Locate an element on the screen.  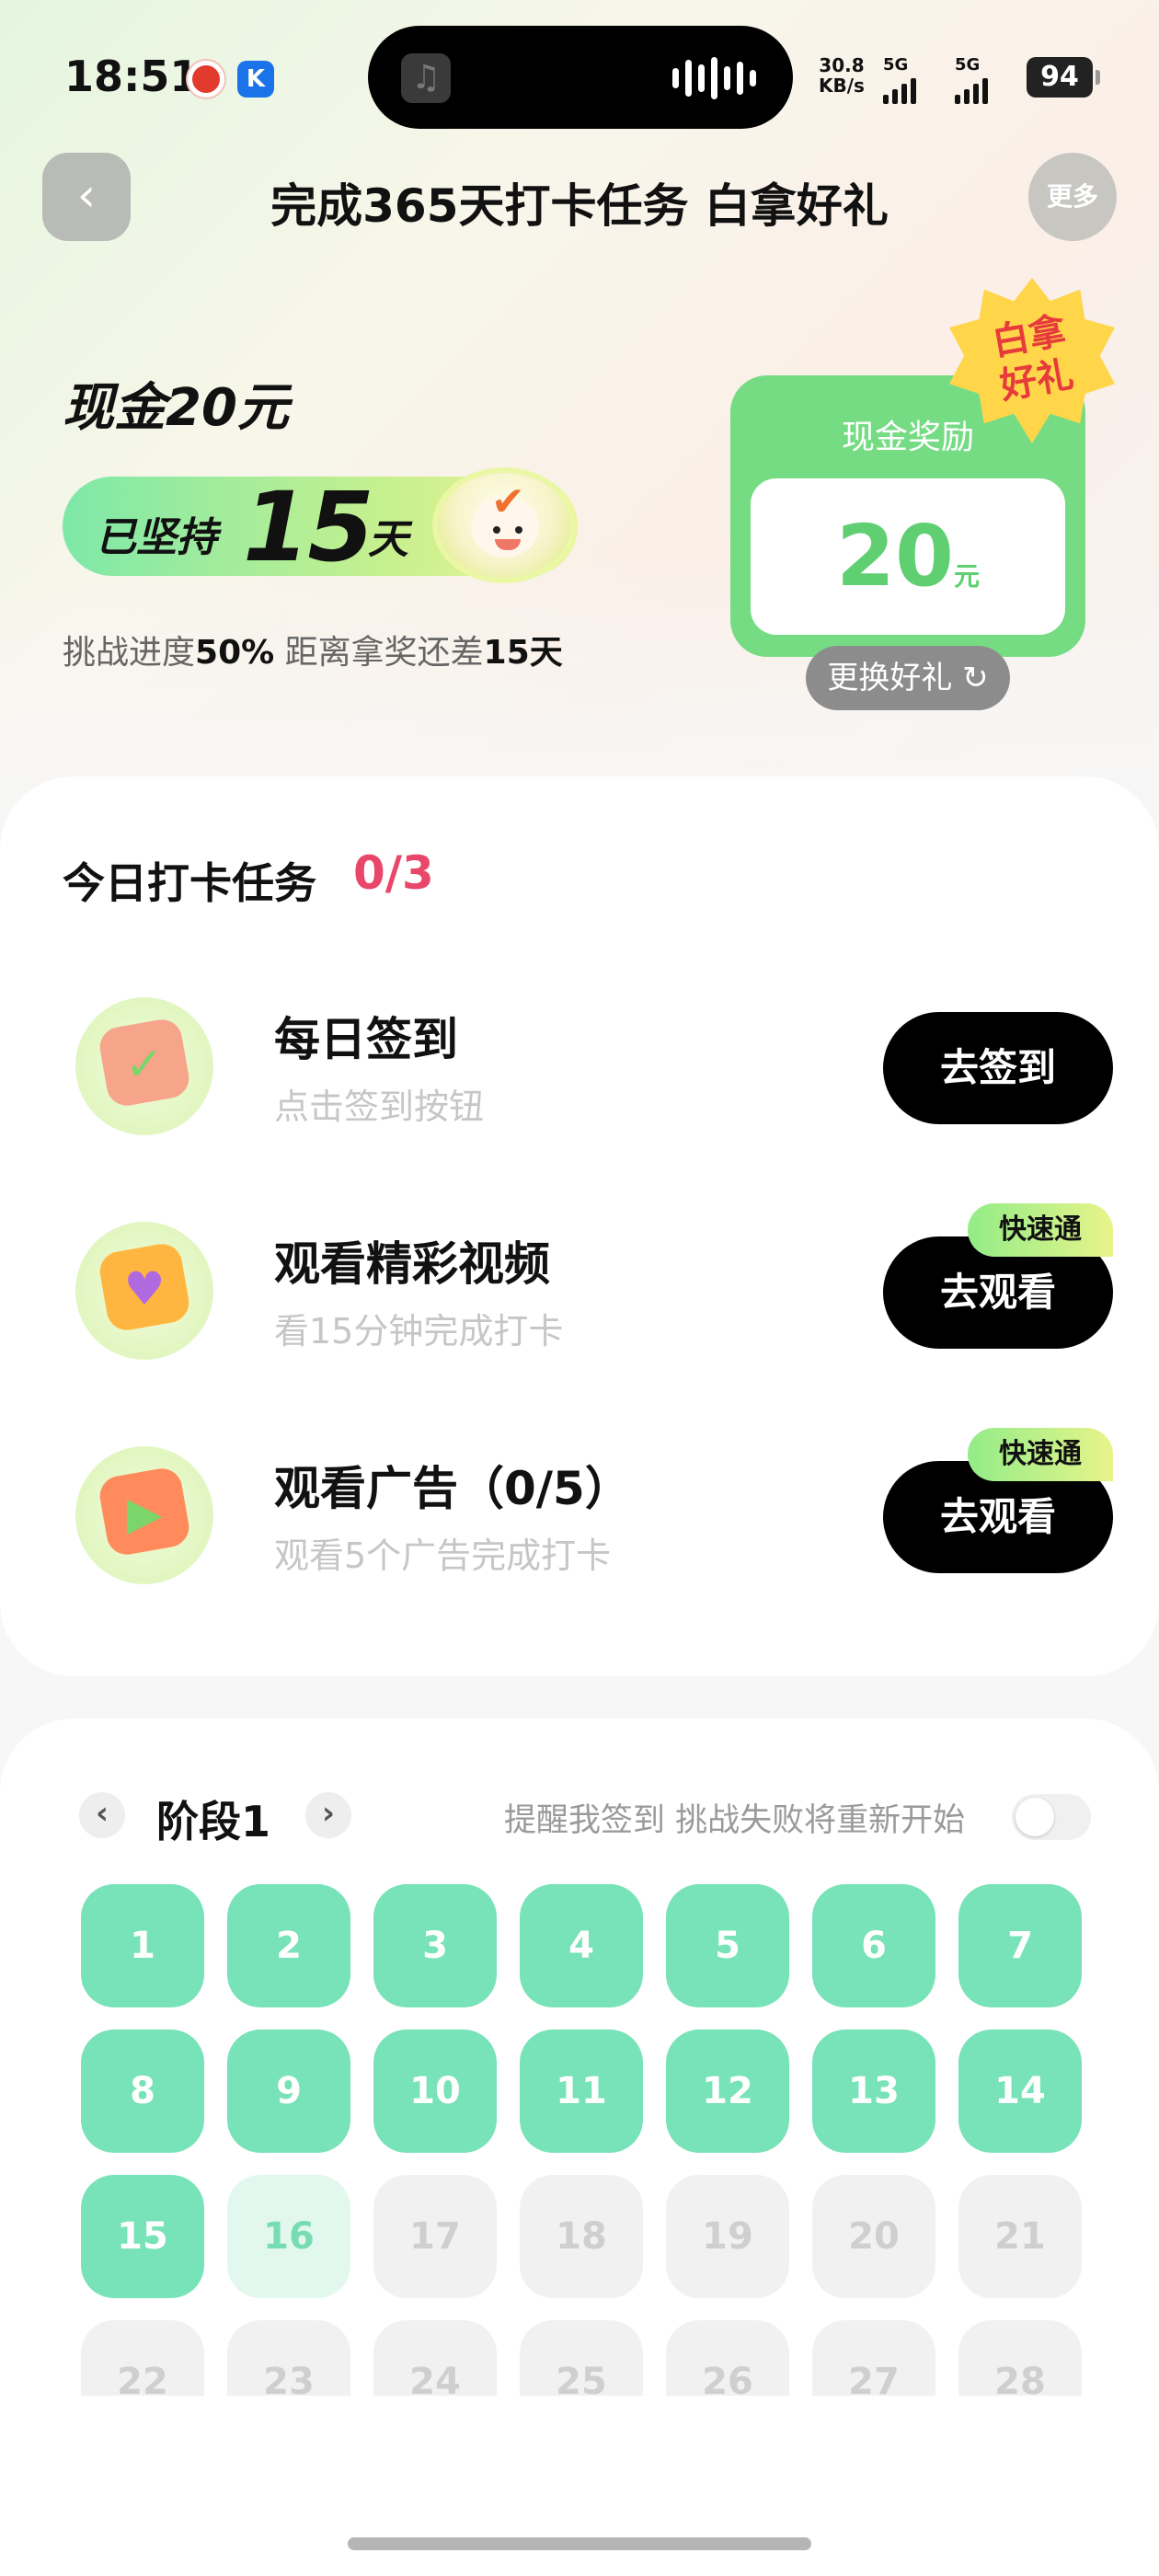
persist-suffix: 天 is located at coordinates (388, 539).